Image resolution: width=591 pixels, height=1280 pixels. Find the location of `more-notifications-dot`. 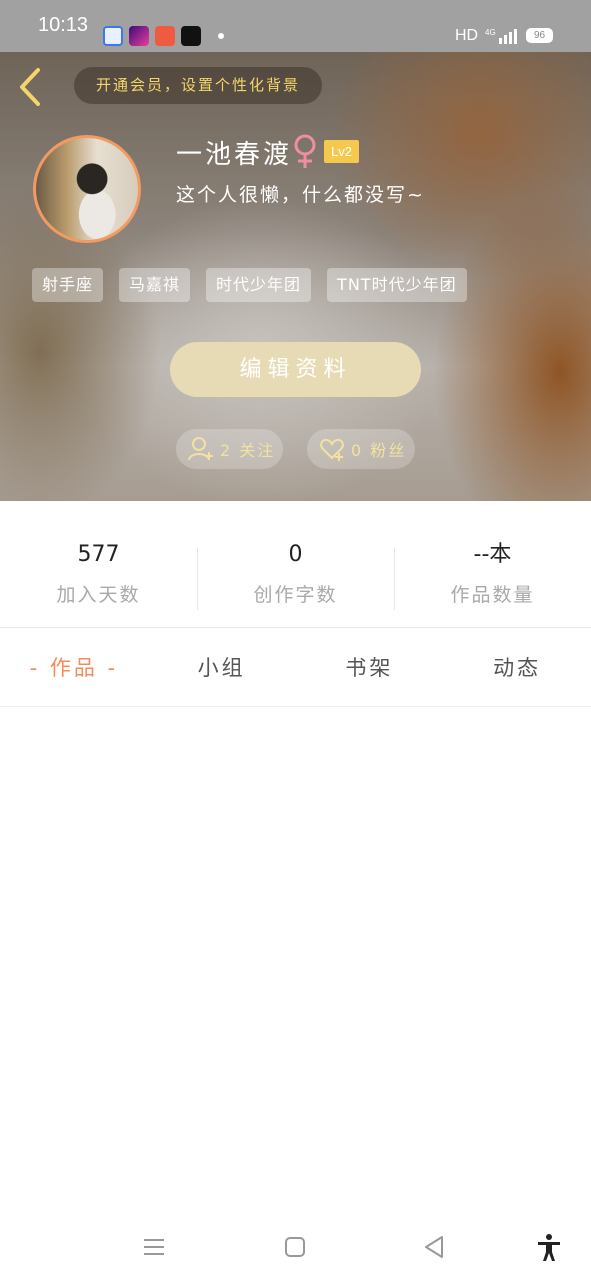

more-notifications-dot is located at coordinates (221, 36).